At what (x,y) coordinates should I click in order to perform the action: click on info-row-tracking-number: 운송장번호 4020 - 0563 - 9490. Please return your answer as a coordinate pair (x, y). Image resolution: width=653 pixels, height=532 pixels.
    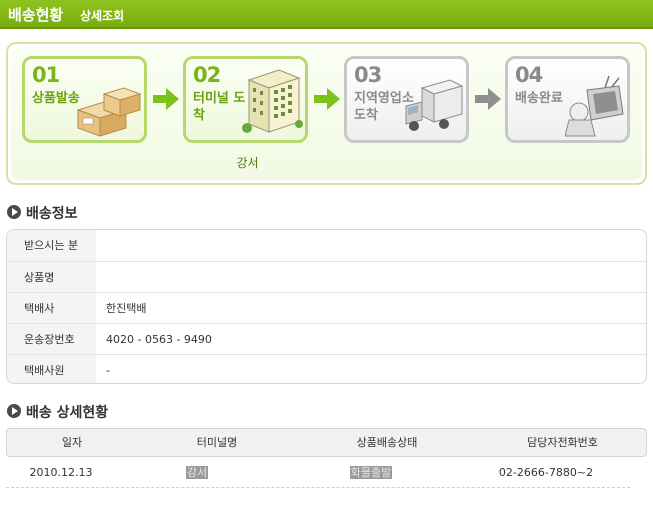
    Looking at the image, I should click on (326, 338).